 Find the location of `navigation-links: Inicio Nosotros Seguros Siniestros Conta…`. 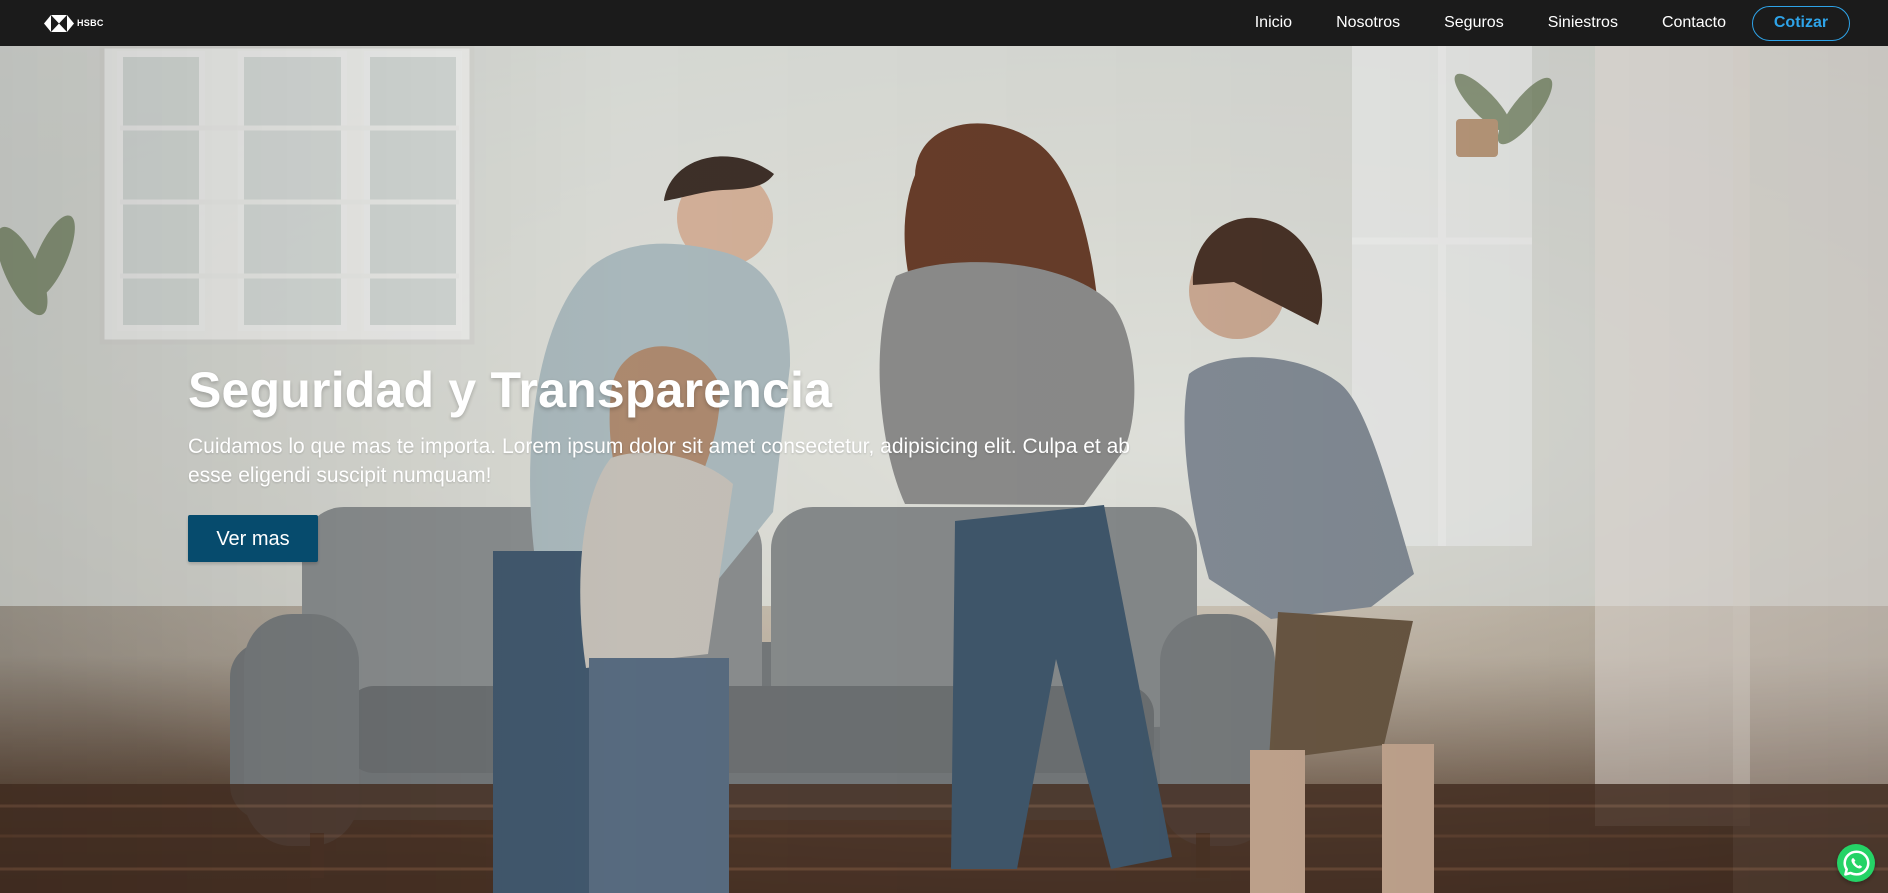

navigation-links: Inicio Nosotros Seguros Siniestros Conta… is located at coordinates (1552, 23).